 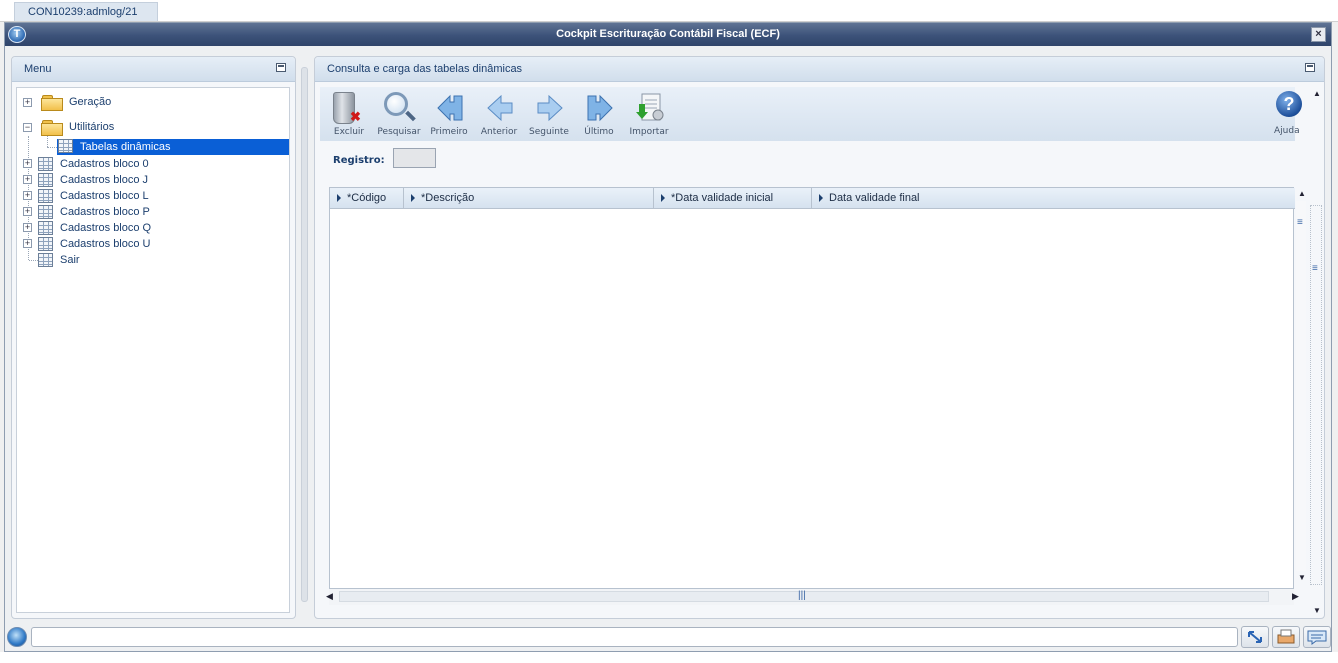 What do you see at coordinates (70, 260) in the screenshot?
I see `menu-item-label: Sair` at bounding box center [70, 260].